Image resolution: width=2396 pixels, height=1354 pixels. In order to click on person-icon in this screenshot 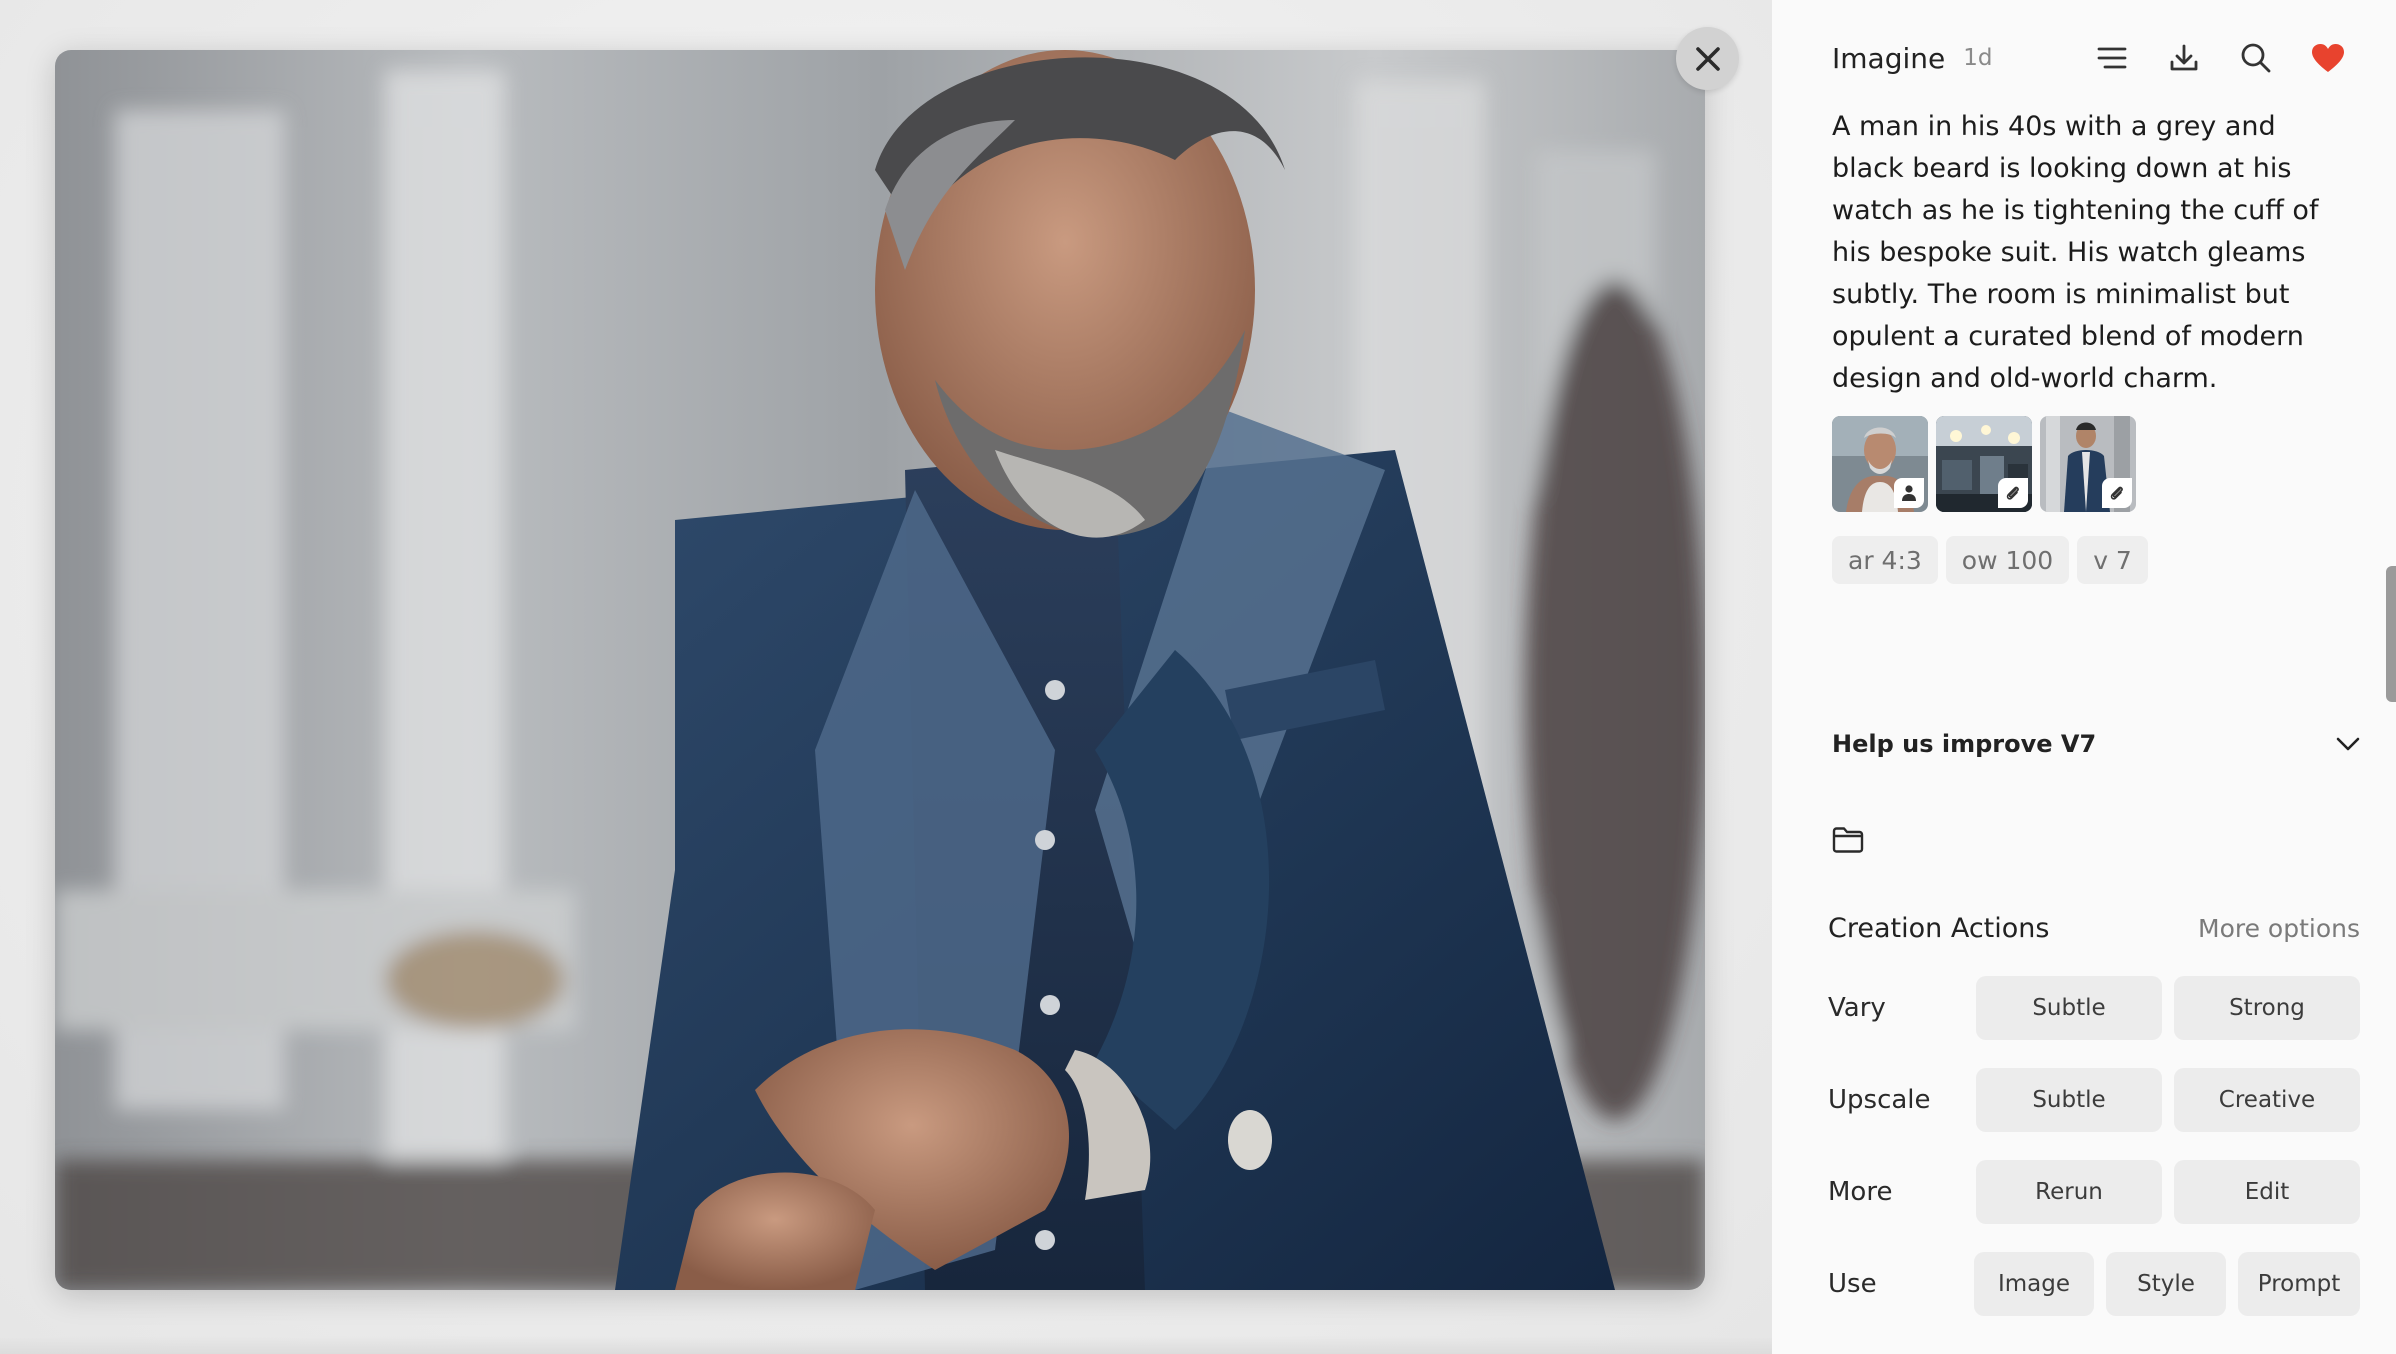, I will do `click(1909, 493)`.